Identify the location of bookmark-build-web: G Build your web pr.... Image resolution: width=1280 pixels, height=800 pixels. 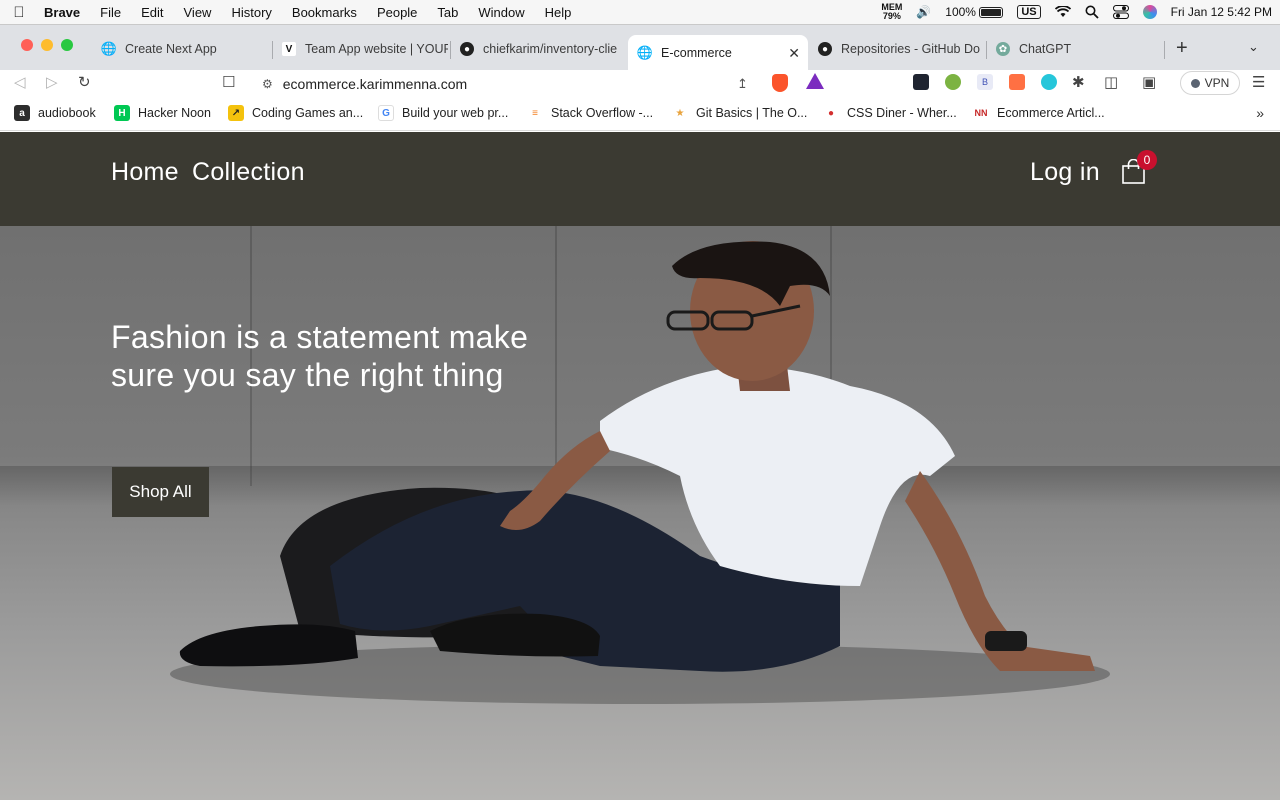
(443, 113).